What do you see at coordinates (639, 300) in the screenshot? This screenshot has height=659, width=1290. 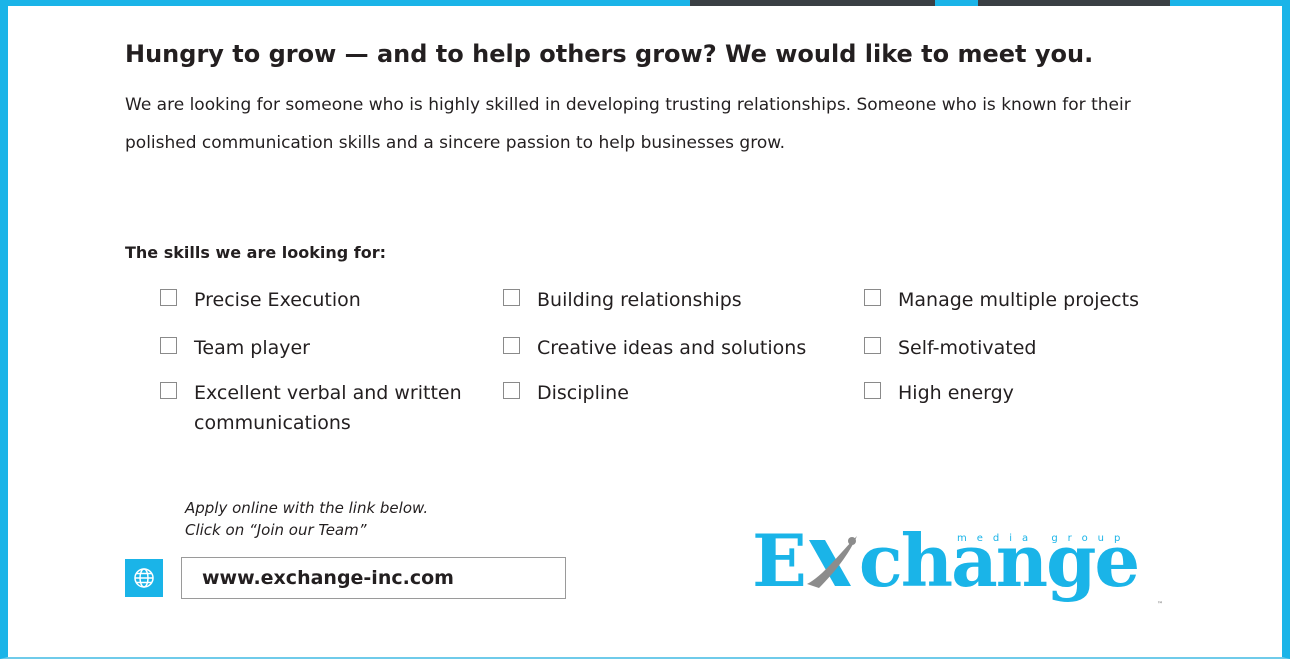 I see `skill-label: Building relationships` at bounding box center [639, 300].